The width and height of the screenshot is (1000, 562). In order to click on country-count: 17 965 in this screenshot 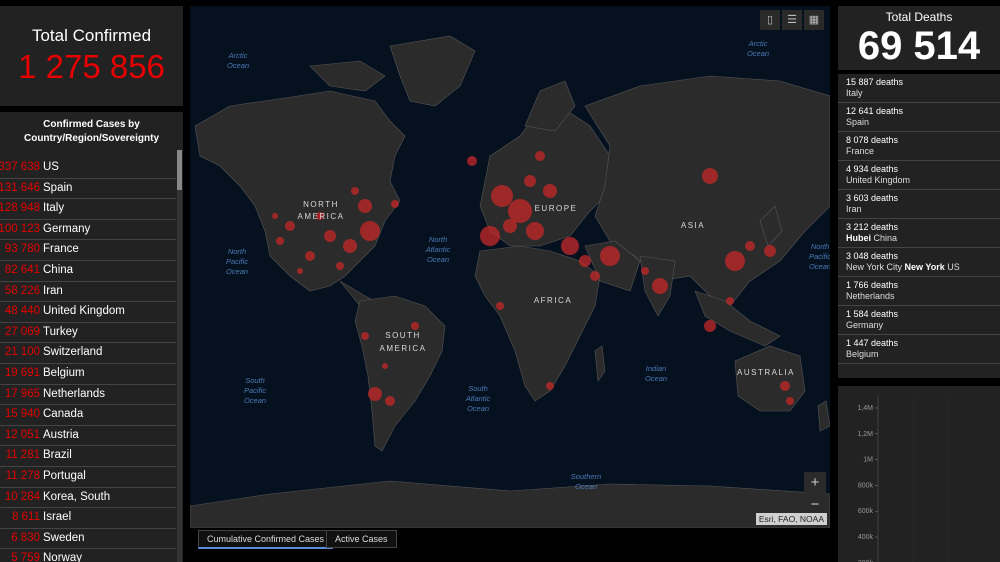, I will do `click(22, 393)`.